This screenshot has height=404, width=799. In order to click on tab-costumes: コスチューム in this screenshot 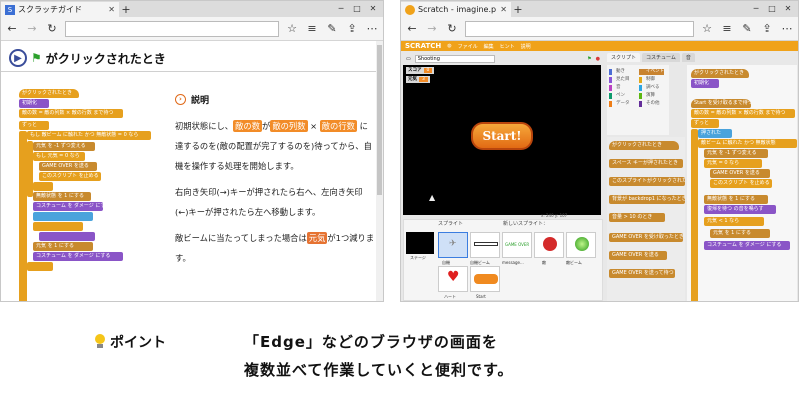, I will do `click(661, 57)`.